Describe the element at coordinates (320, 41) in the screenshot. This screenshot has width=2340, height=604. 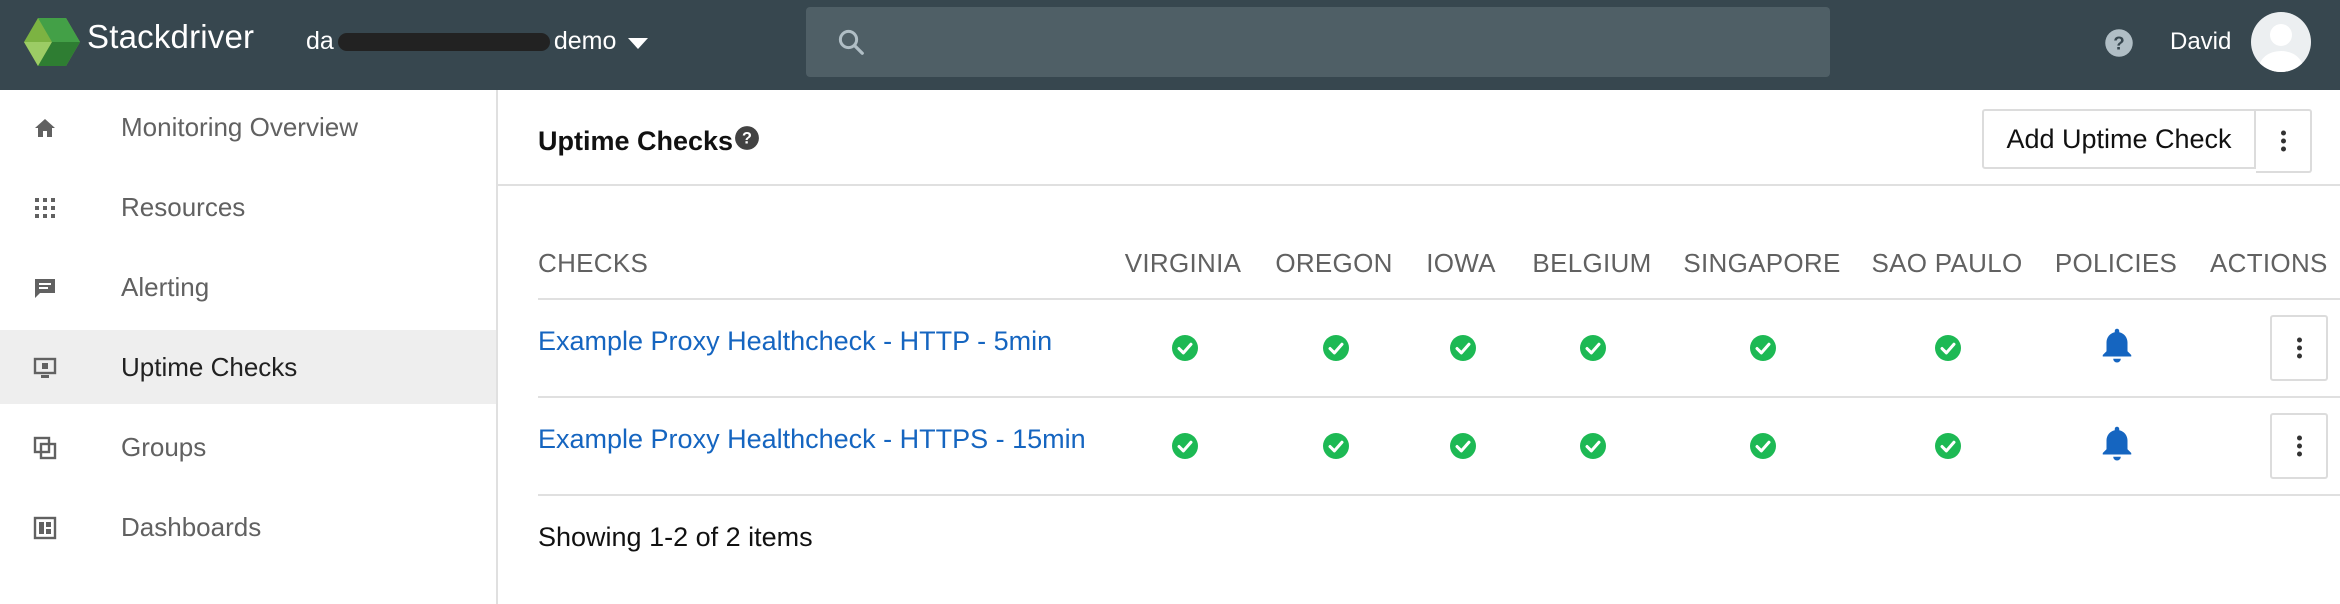
I see `project-name-prefix: da` at that location.